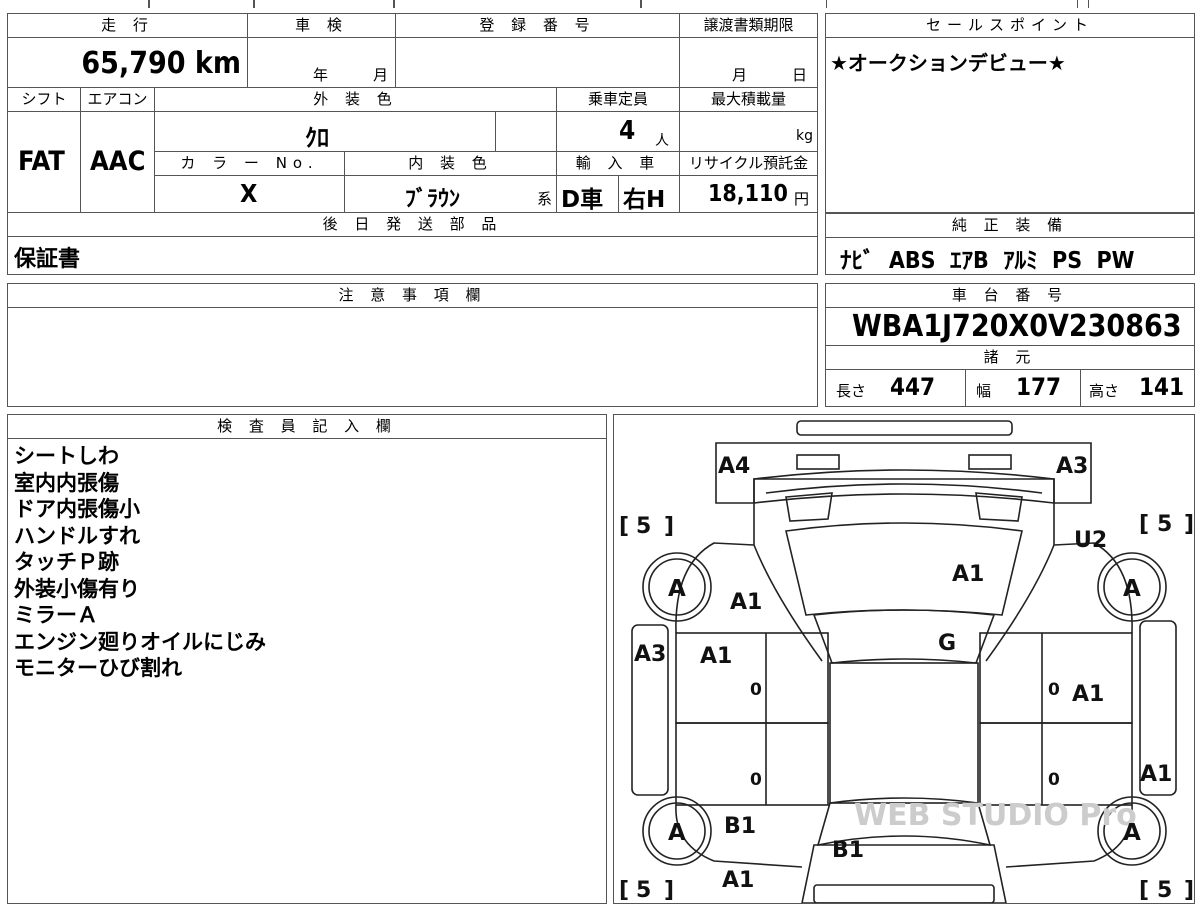  Describe the element at coordinates (627, 131) in the screenshot. I see `capacity-value: 4` at that location.